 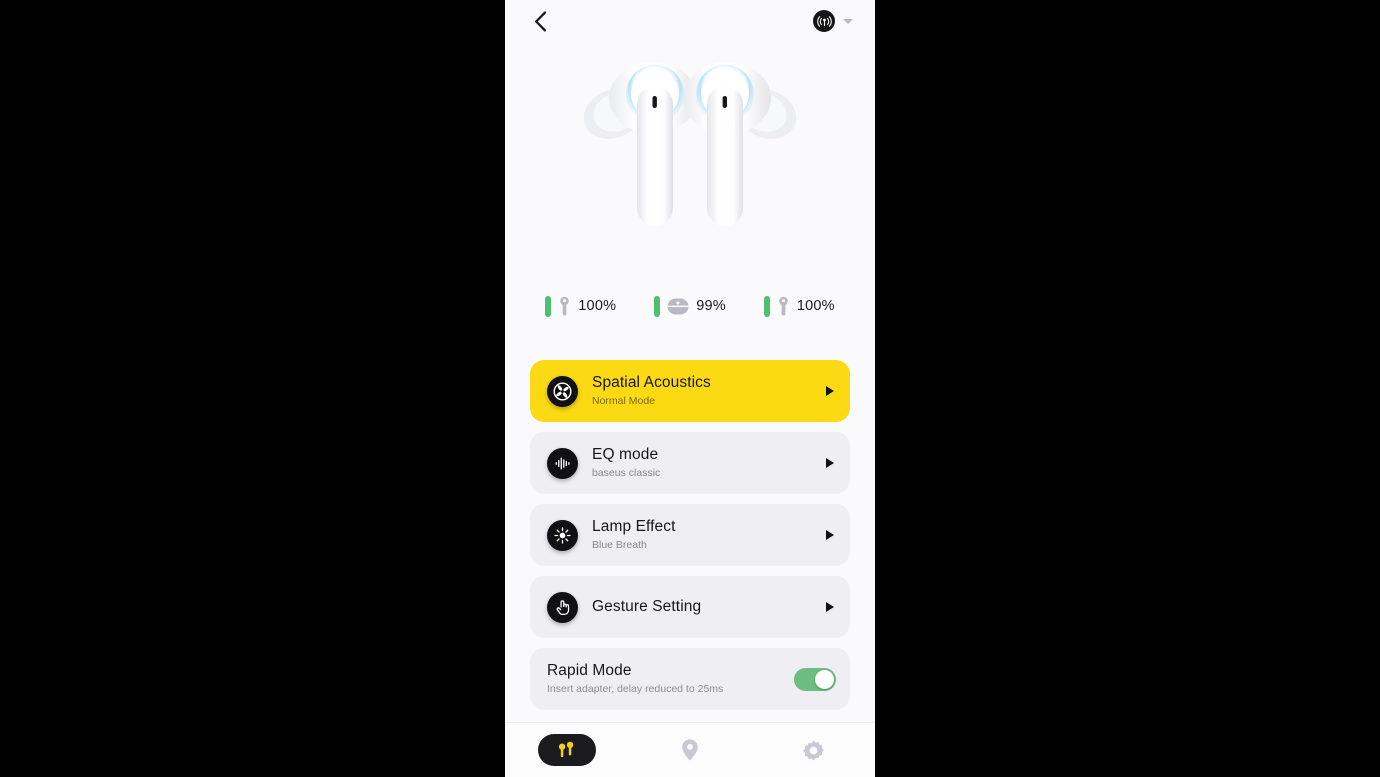 I want to click on hand-tap-gesture-icon, so click(x=562, y=607).